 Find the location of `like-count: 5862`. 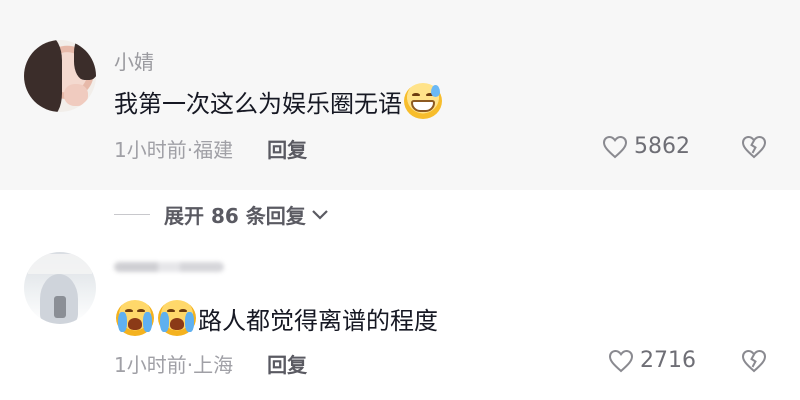

like-count: 5862 is located at coordinates (662, 146).